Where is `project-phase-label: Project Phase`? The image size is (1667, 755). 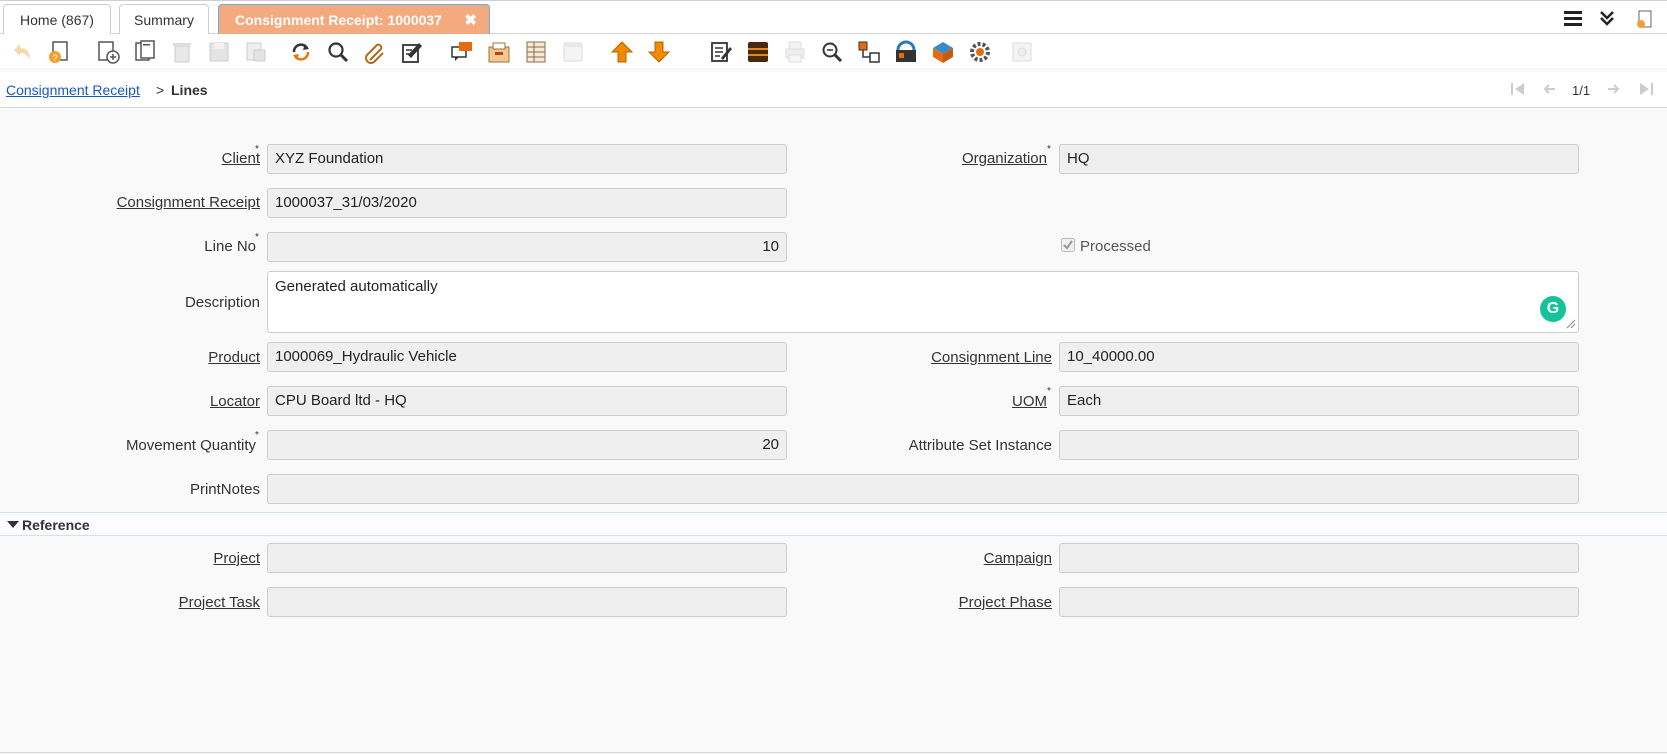
project-phase-label: Project Phase is located at coordinates (1005, 602).